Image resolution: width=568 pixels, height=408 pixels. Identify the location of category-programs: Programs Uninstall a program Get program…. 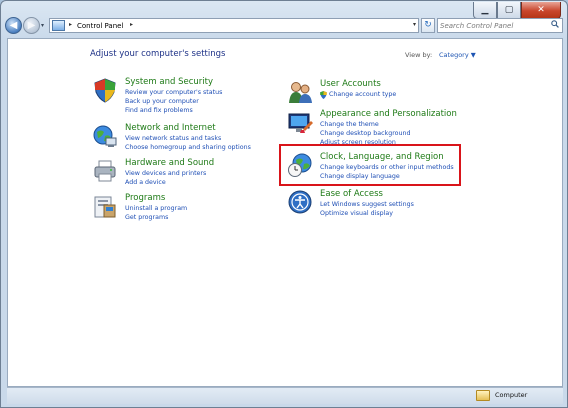
(182, 208).